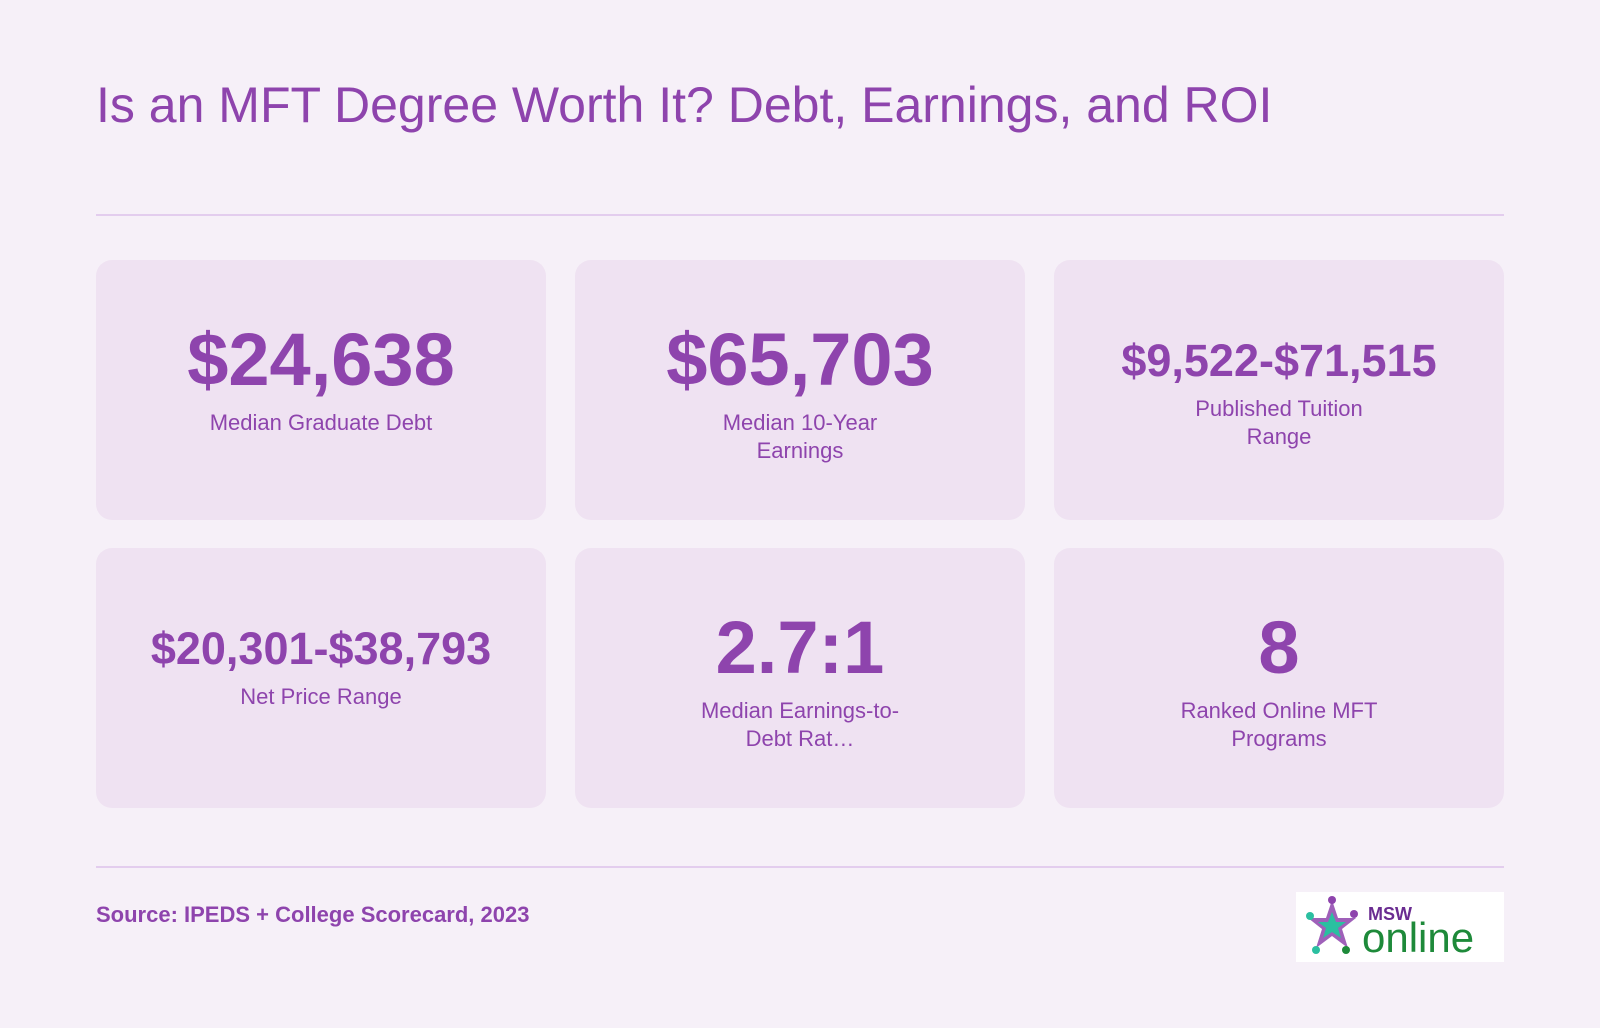 Image resolution: width=1600 pixels, height=1028 pixels. I want to click on stat-value: $24,638, so click(321, 359).